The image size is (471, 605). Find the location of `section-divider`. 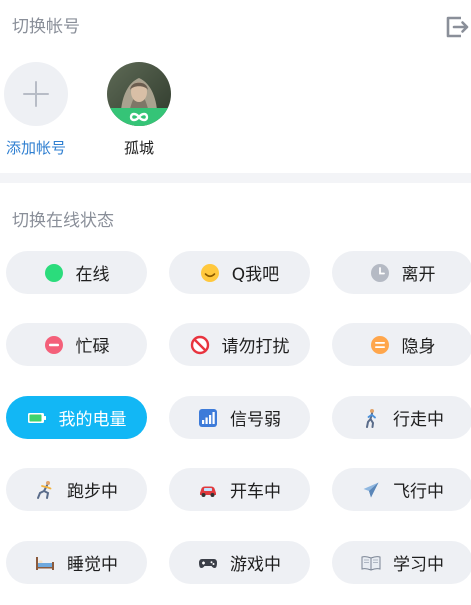

section-divider is located at coordinates (235, 178).